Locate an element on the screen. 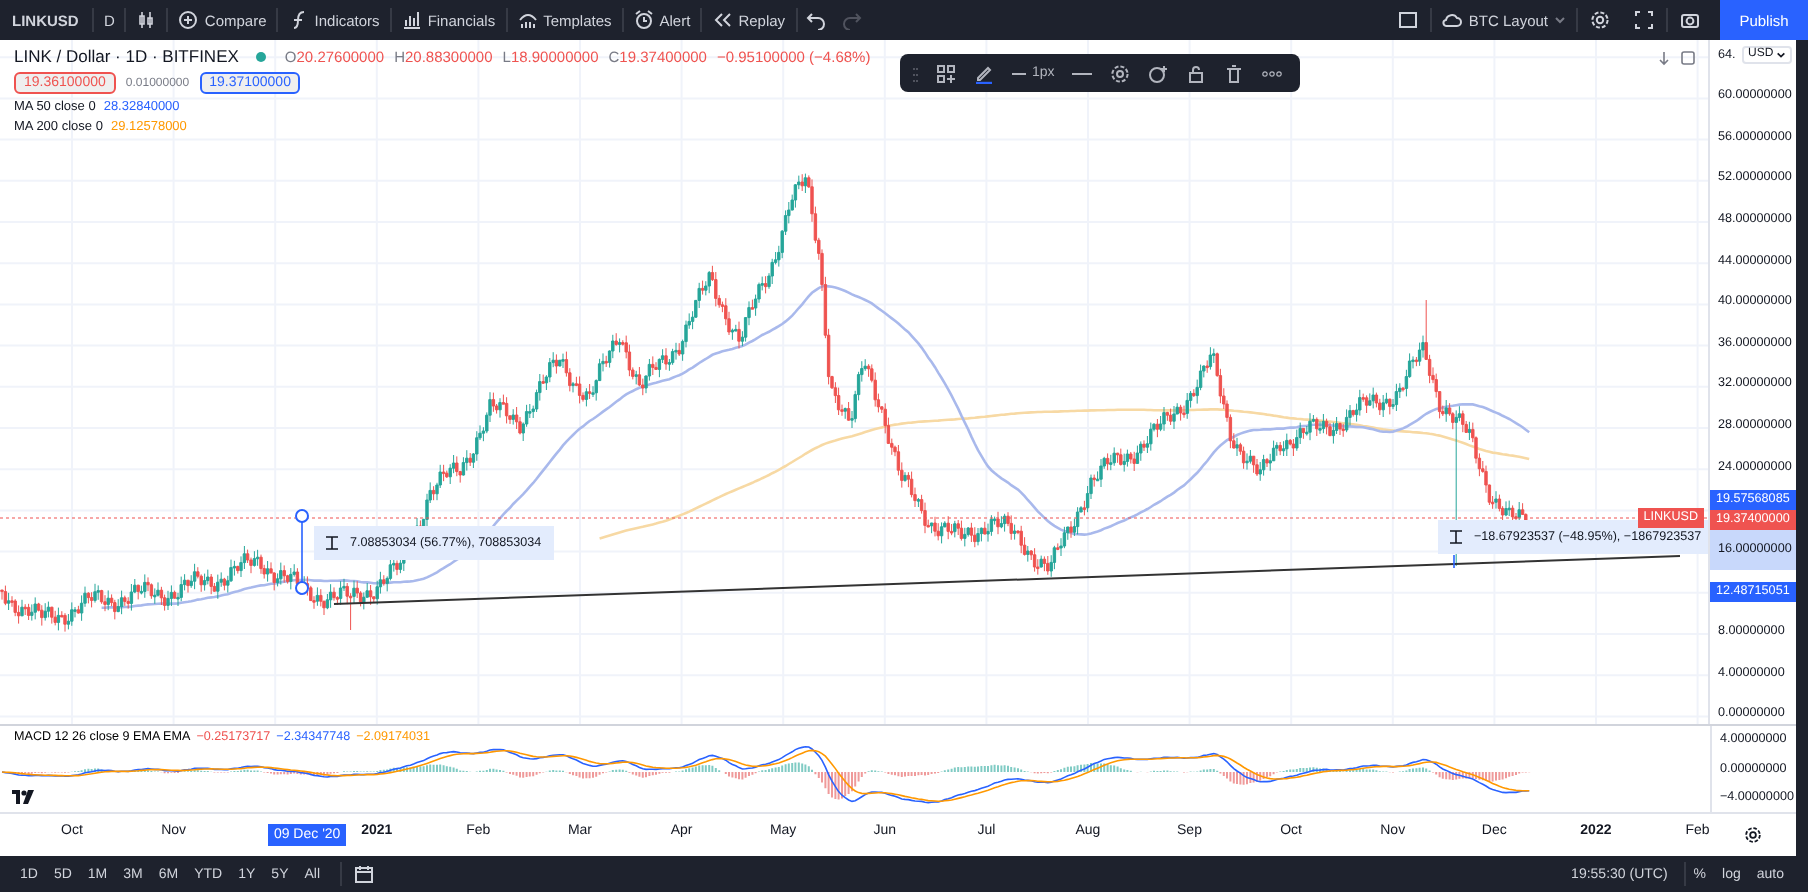  line-style-icon is located at coordinates (1082, 73).